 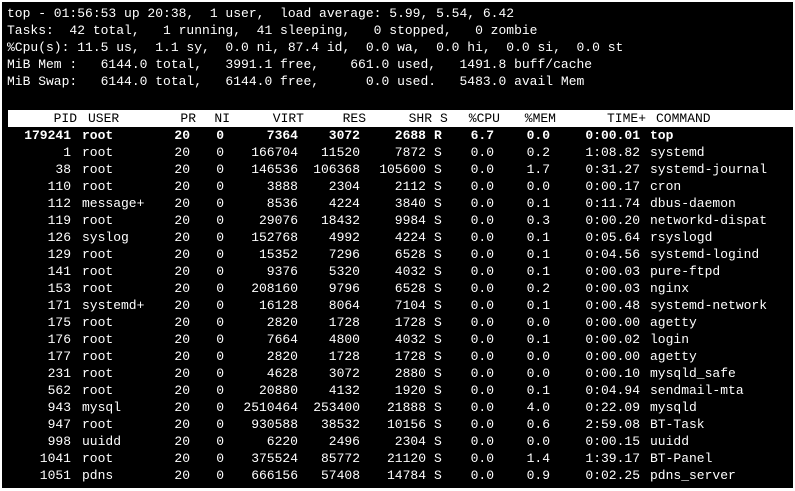 I want to click on process-res: 253400, so click(x=336, y=407).